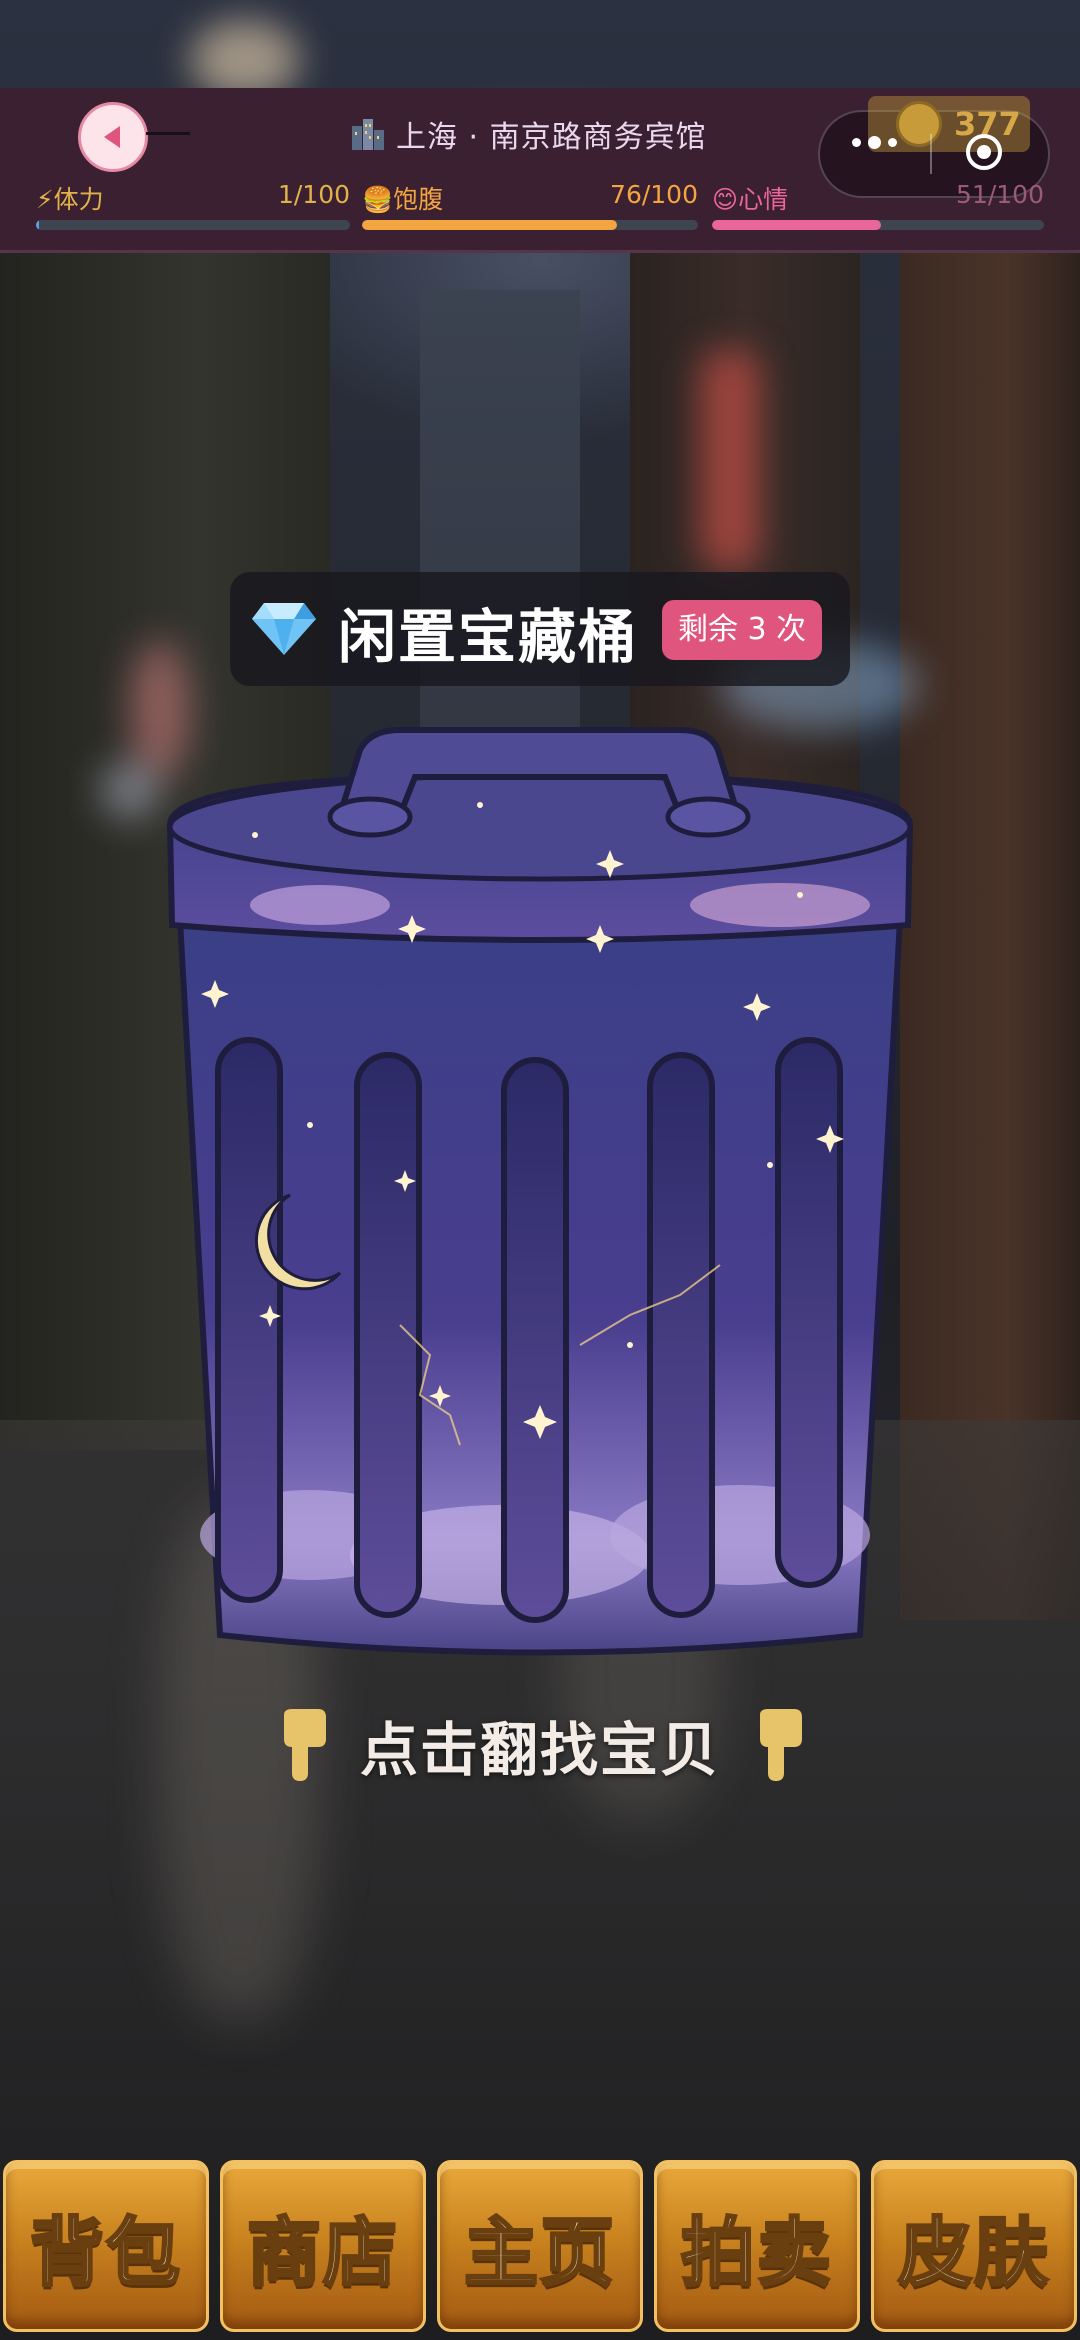  I want to click on nav-auction-button: 拍卖, so click(757, 2246).